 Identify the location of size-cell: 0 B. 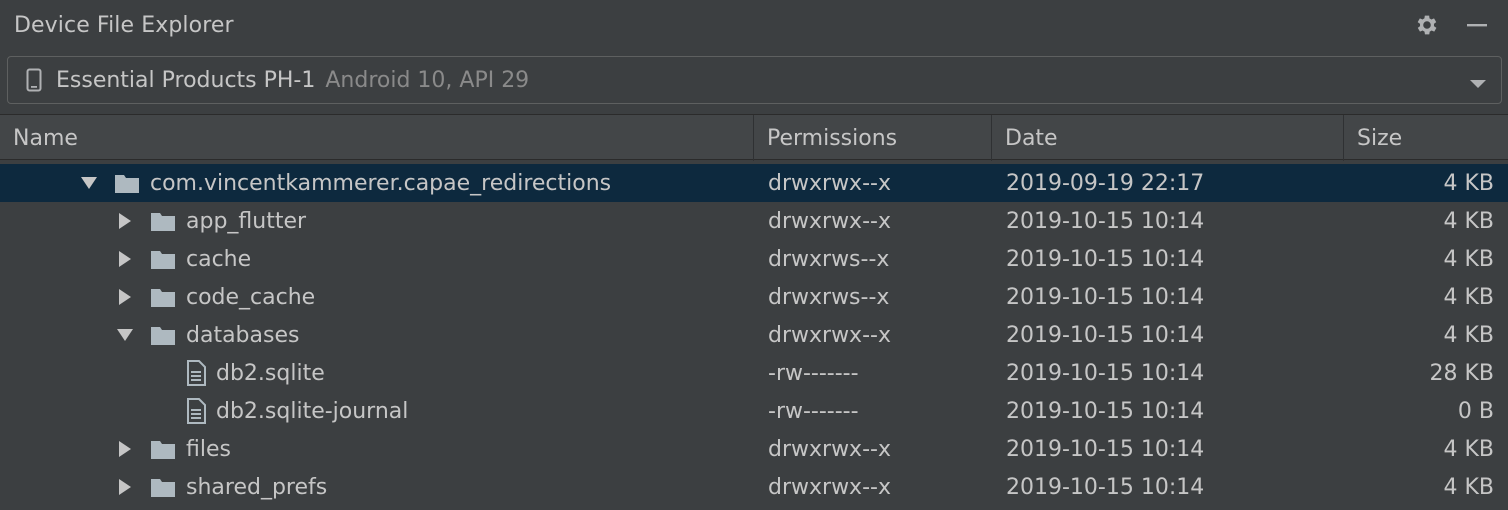
(1475, 411).